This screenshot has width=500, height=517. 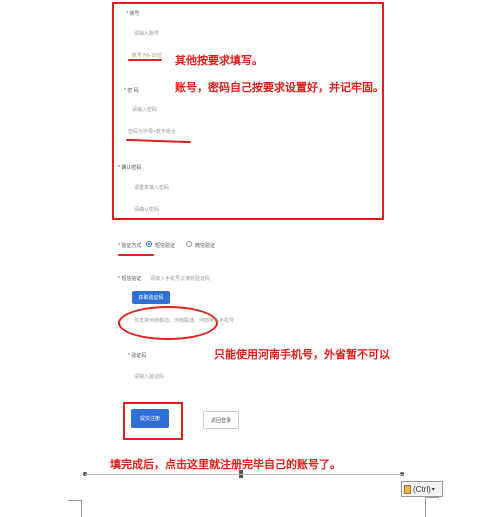 What do you see at coordinates (150, 418) in the screenshot?
I see `submit-button: 提交注册` at bounding box center [150, 418].